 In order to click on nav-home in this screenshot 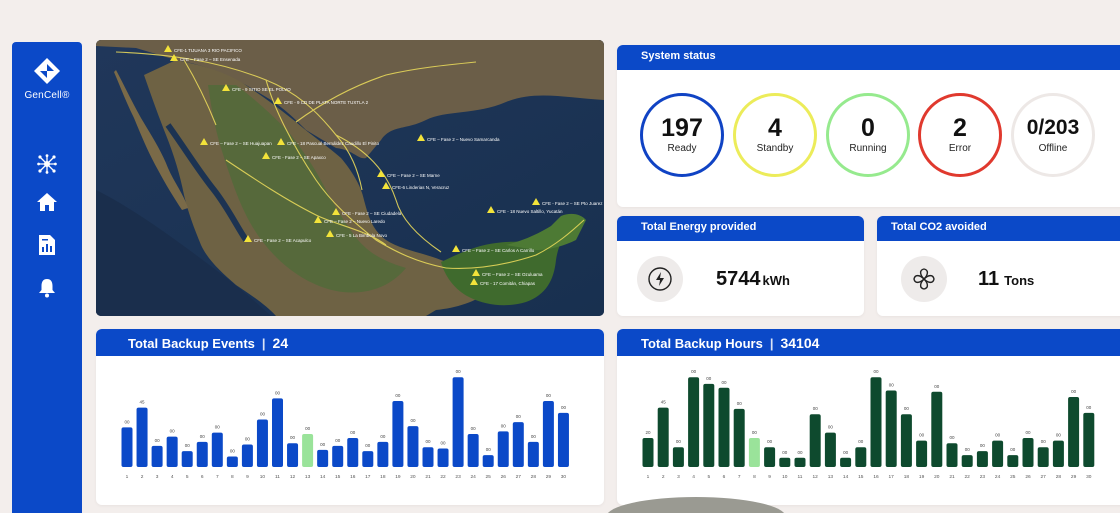, I will do `click(47, 202)`.